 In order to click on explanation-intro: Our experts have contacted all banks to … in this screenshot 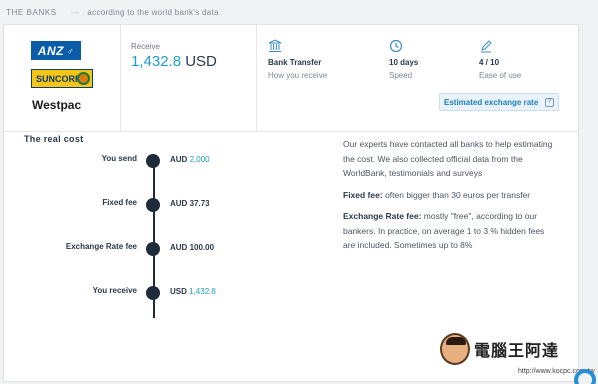, I will do `click(448, 158)`.